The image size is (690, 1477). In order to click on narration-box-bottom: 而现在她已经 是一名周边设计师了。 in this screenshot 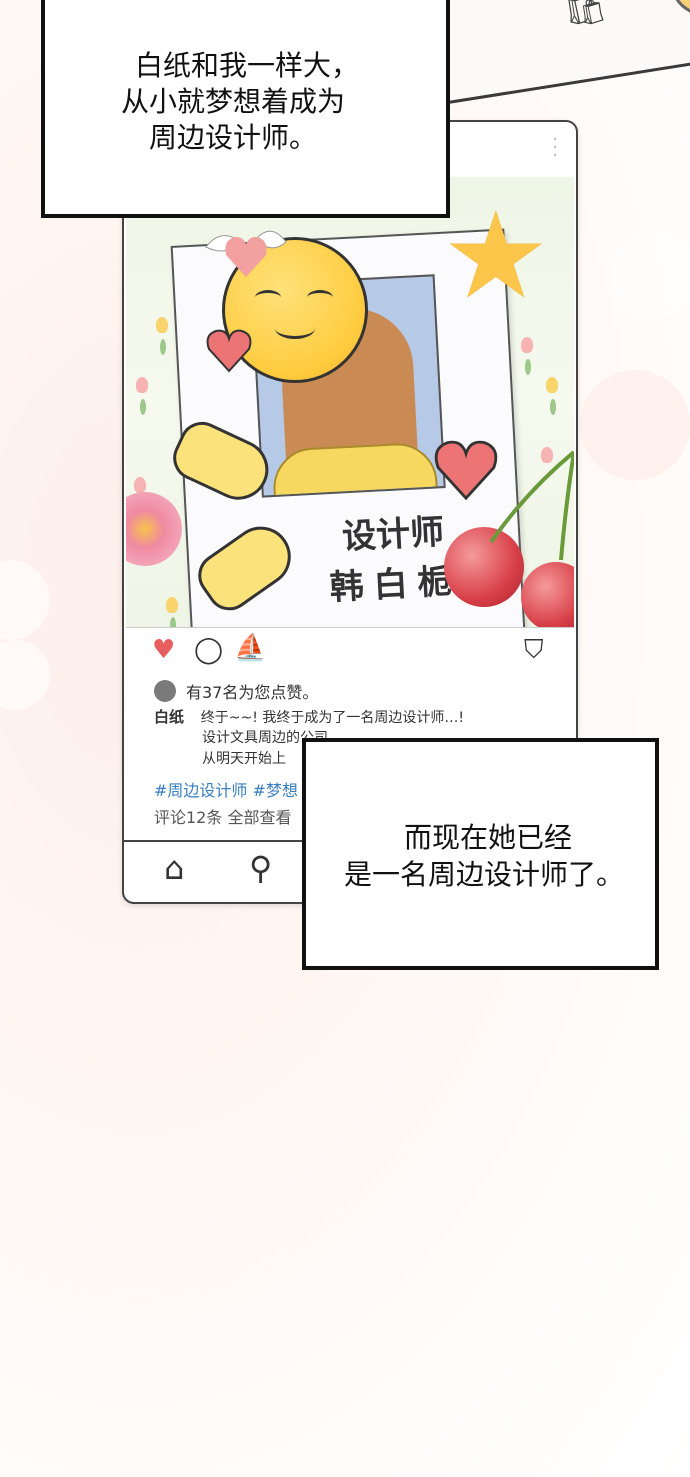, I will do `click(480, 854)`.